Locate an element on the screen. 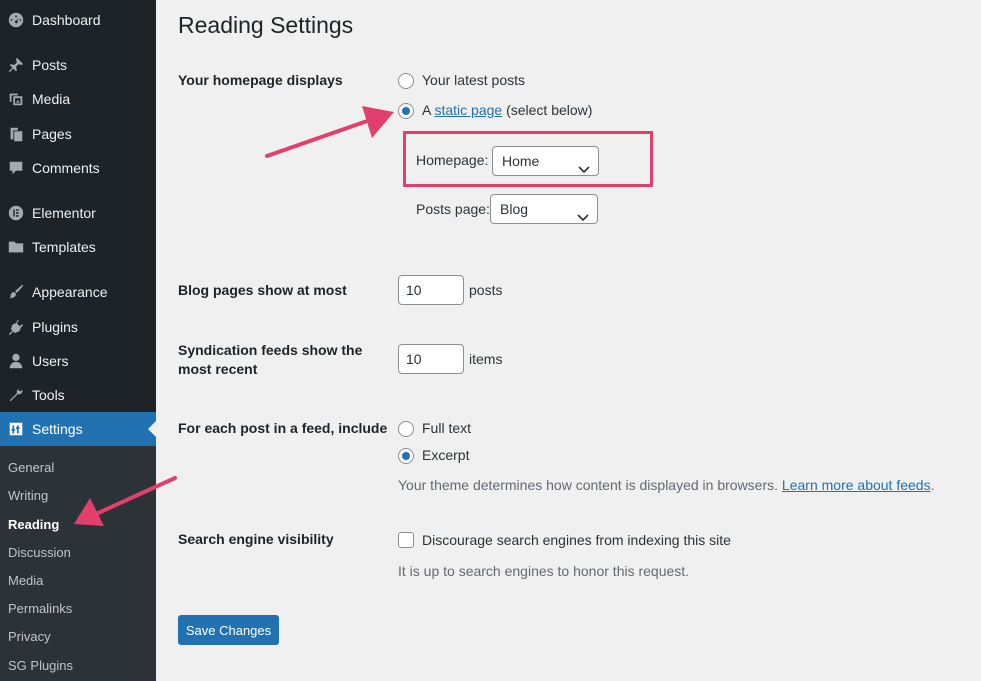  sidebar-item-comments: Comments is located at coordinates (78, 168).